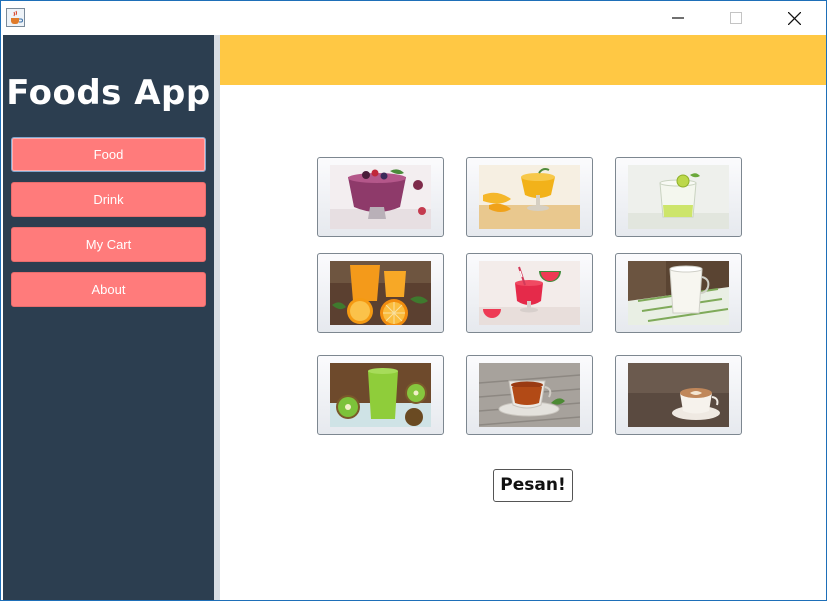  I want to click on minimize-button, so click(678, 17).